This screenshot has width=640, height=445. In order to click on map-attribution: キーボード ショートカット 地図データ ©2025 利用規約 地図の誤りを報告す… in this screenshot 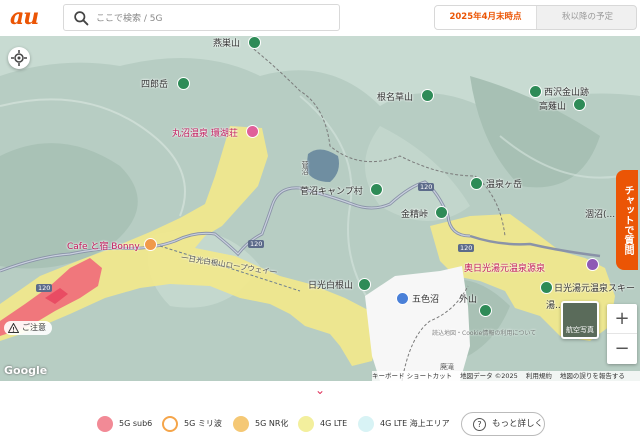, I will do `click(506, 376)`.